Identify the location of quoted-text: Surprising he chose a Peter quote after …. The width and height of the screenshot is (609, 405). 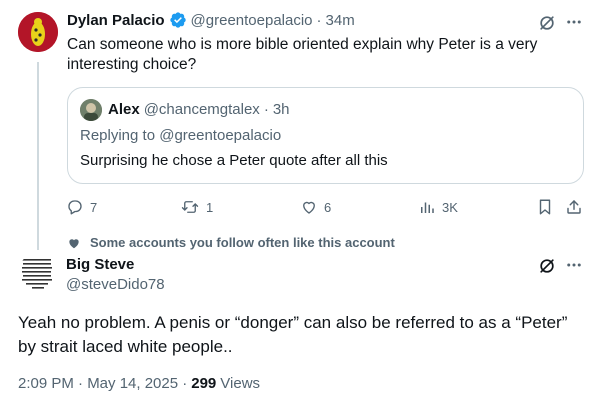
(234, 160).